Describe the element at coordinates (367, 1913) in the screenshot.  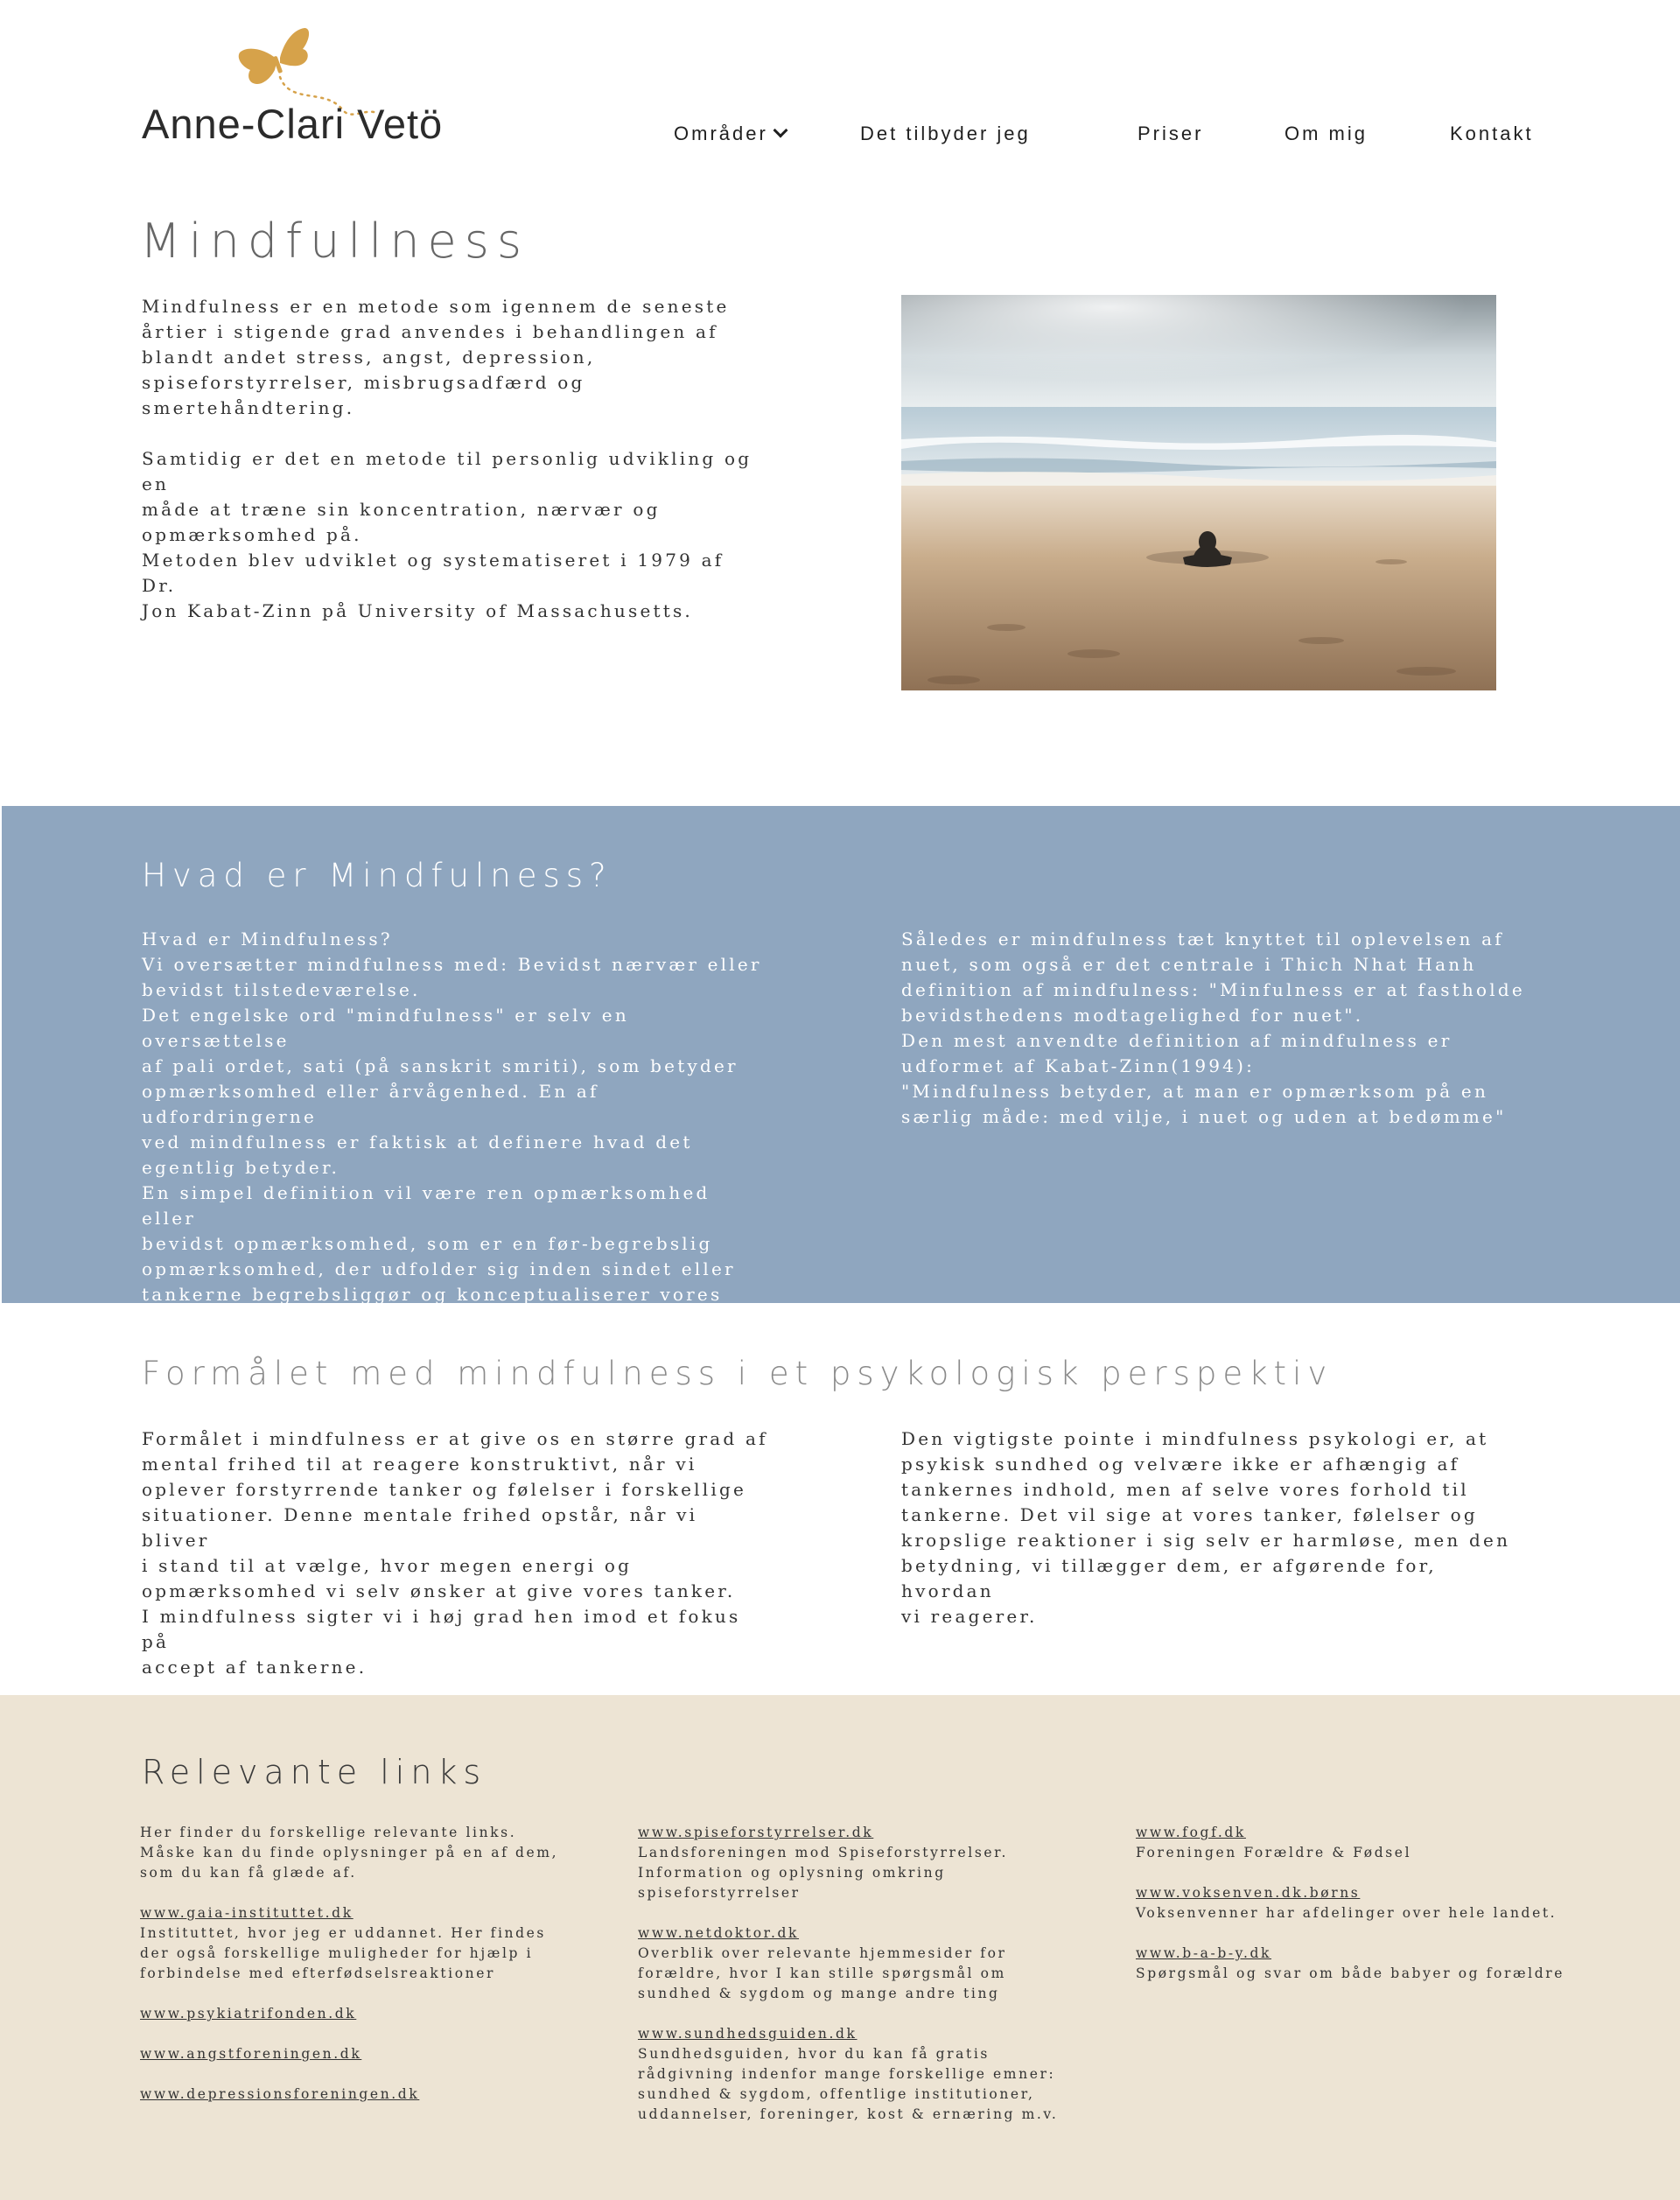
I see `link: www.gaia-instituttet.dk` at that location.